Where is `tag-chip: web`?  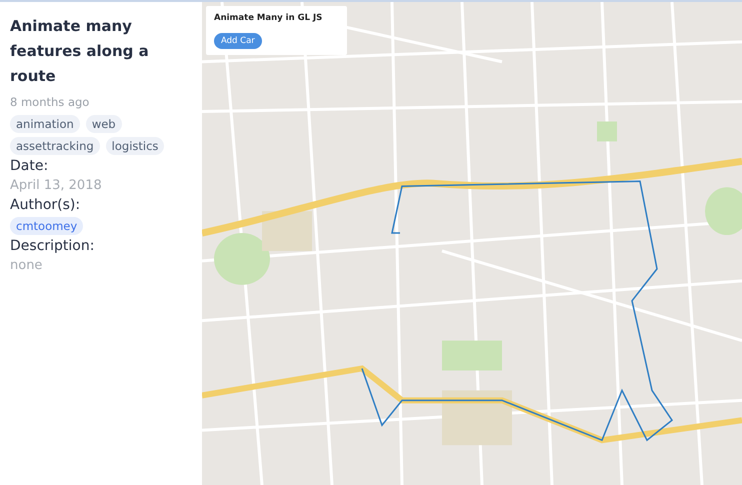
tag-chip: web is located at coordinates (104, 124).